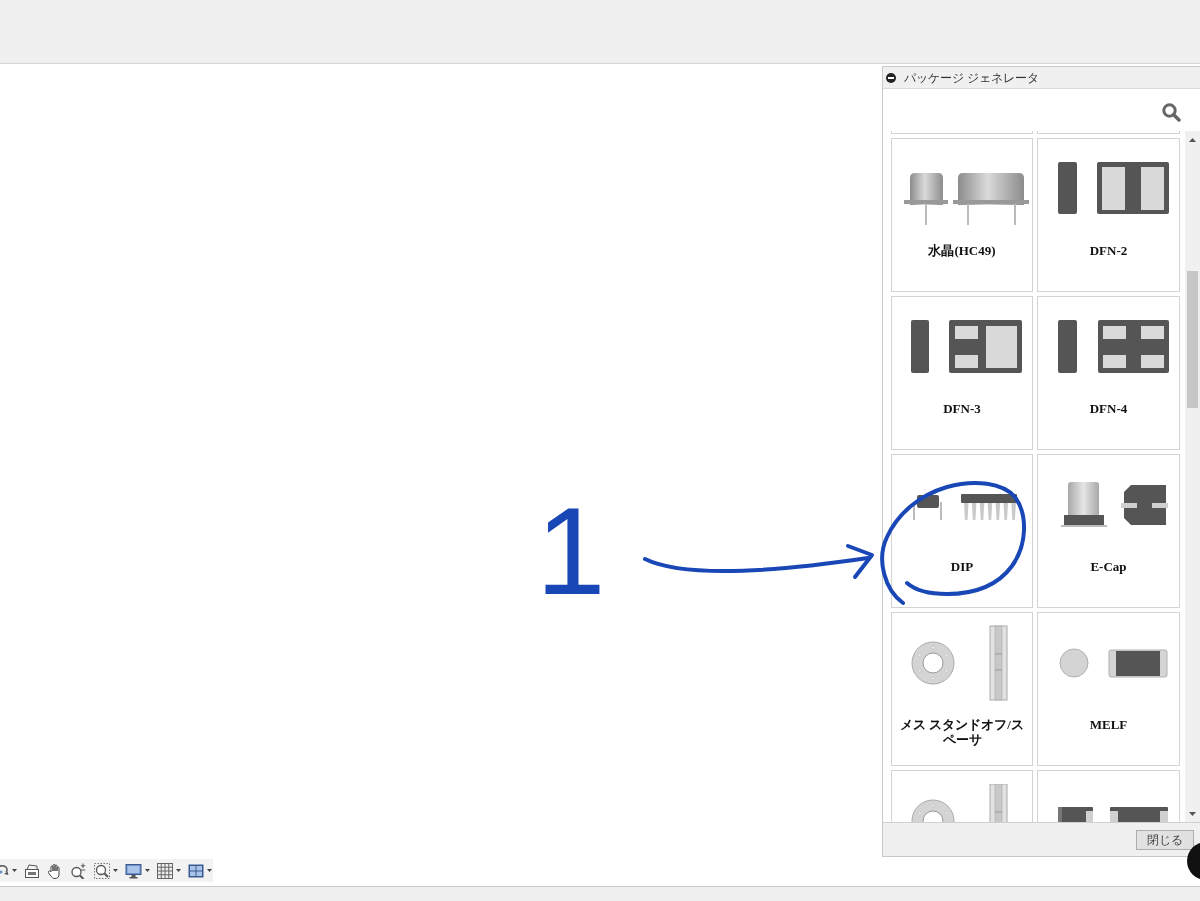  I want to click on panel-title: パッケージ ジェネレータ, so click(972, 77).